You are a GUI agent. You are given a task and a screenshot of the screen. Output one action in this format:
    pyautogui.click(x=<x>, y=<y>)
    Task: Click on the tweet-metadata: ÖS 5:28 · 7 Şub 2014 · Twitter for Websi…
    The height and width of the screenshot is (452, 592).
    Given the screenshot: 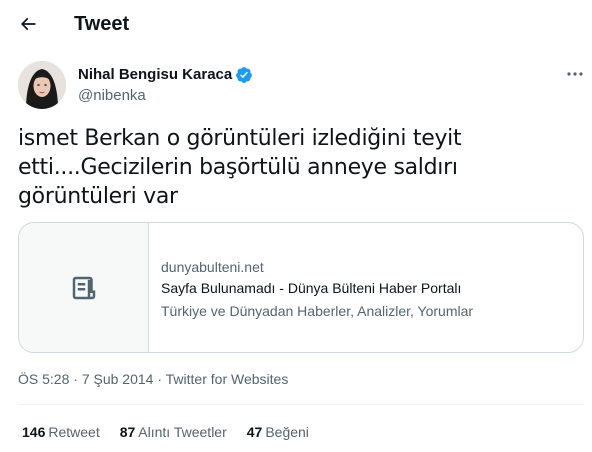 What is the action you would take?
    pyautogui.click(x=153, y=379)
    